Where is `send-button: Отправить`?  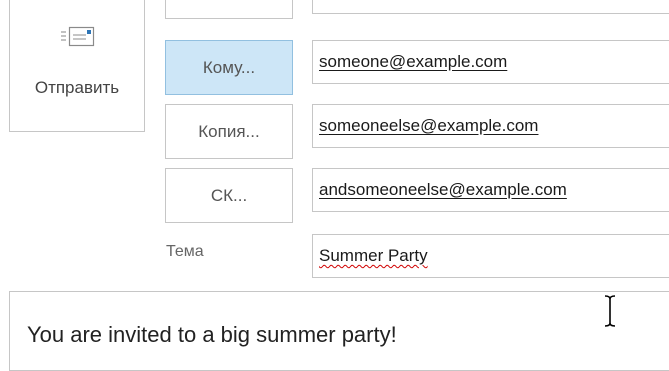
send-button: Отправить is located at coordinates (77, 66).